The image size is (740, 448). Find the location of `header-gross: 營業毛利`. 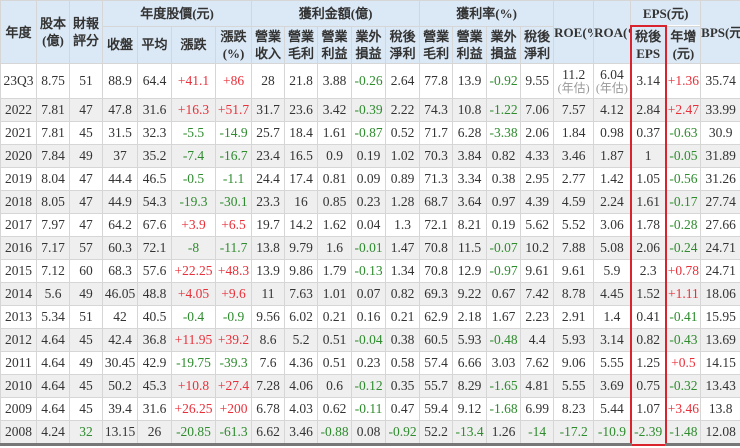

header-gross: 營業毛利 is located at coordinates (301, 44).